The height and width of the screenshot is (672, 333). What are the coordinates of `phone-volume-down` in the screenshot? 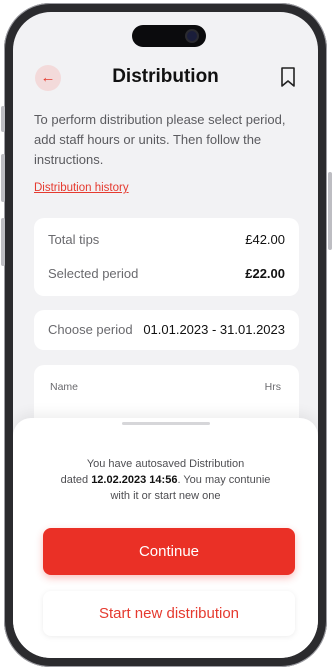 It's located at (3, 242).